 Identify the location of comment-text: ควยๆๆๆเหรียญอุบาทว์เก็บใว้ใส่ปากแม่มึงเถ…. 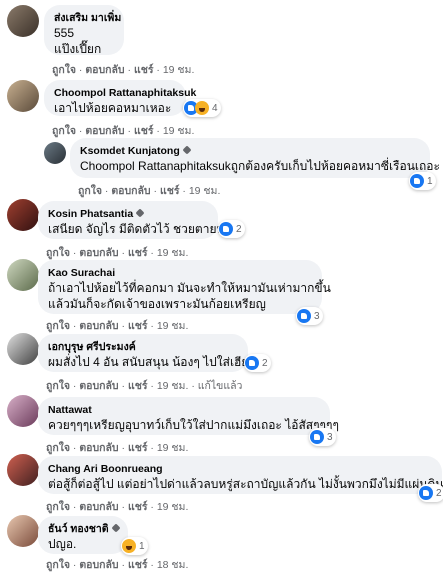
(193, 425).